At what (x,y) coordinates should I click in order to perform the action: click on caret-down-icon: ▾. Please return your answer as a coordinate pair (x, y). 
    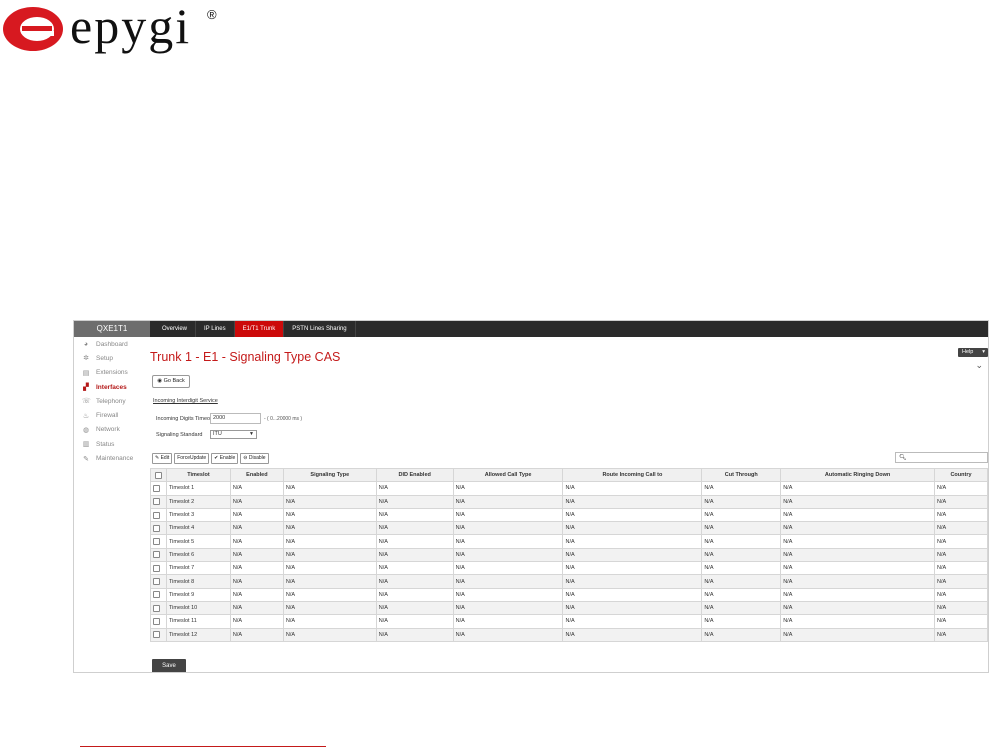
    Looking at the image, I should click on (983, 352).